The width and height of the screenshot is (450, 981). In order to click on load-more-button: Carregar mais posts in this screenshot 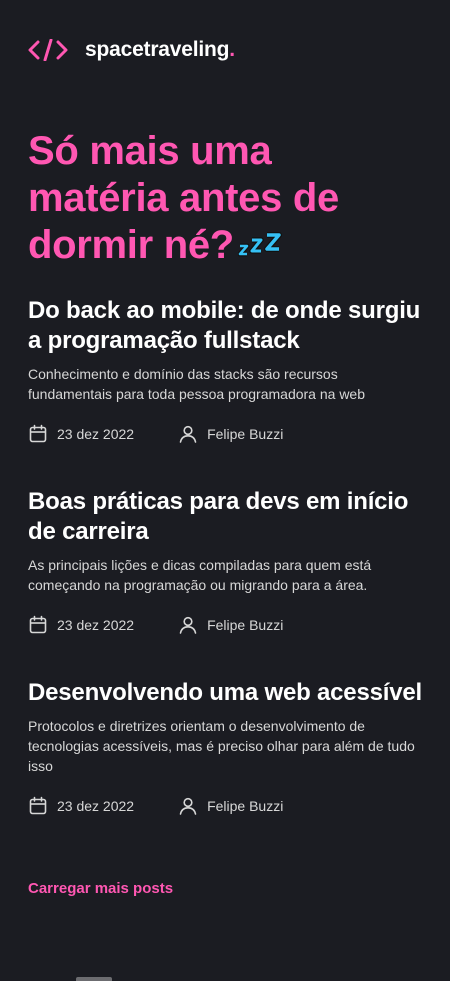, I will do `click(100, 888)`.